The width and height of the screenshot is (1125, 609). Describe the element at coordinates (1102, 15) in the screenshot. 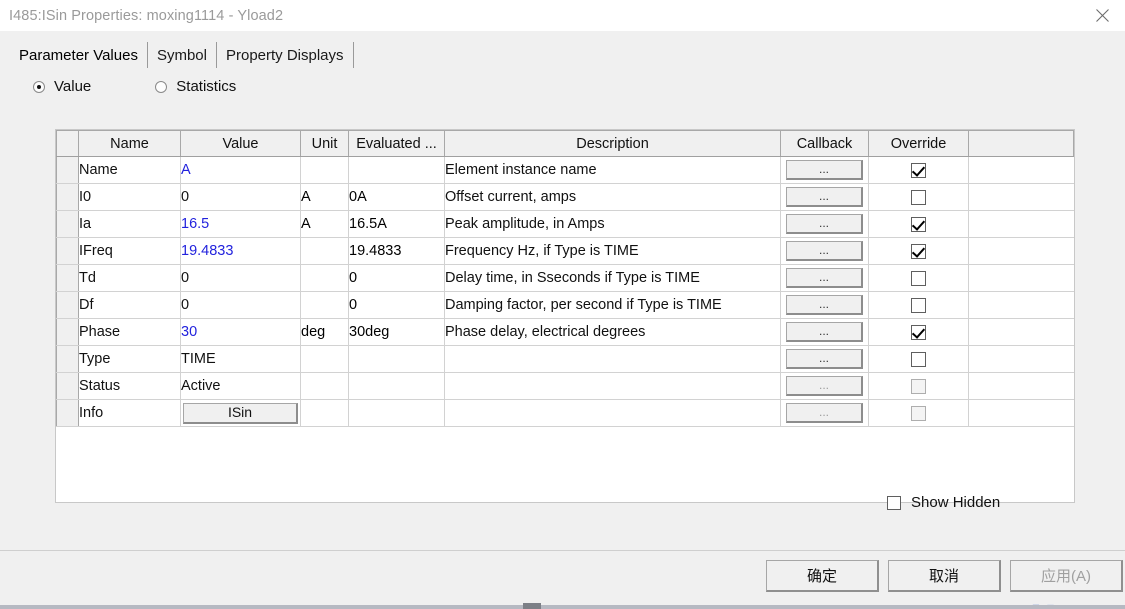

I see `close-icon` at that location.